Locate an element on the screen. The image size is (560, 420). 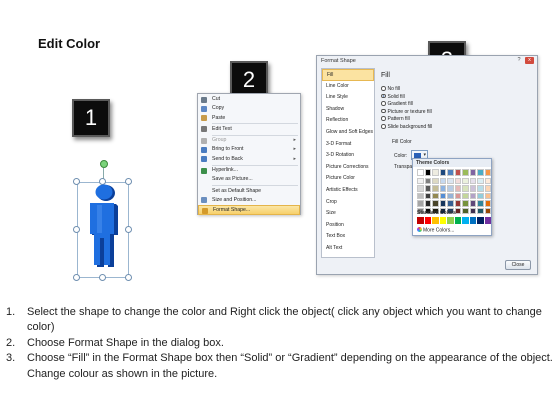
resize-handle-ne is located at coordinates (128, 181).